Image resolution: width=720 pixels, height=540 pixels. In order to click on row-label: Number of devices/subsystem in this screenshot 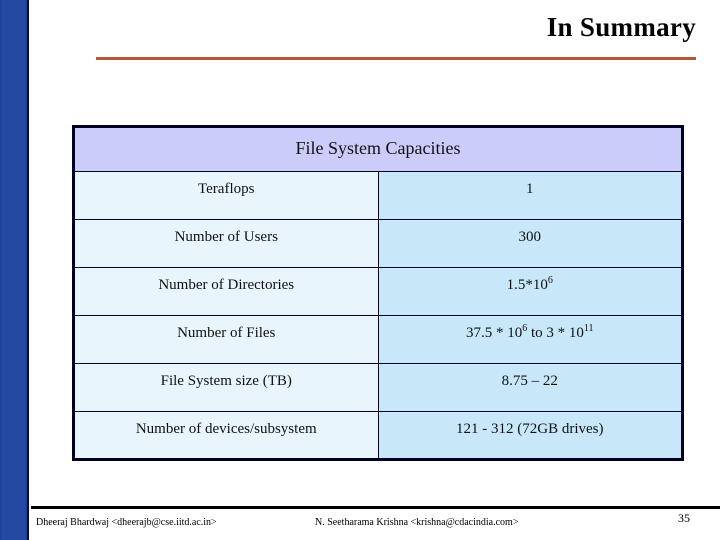, I will do `click(226, 435)`.